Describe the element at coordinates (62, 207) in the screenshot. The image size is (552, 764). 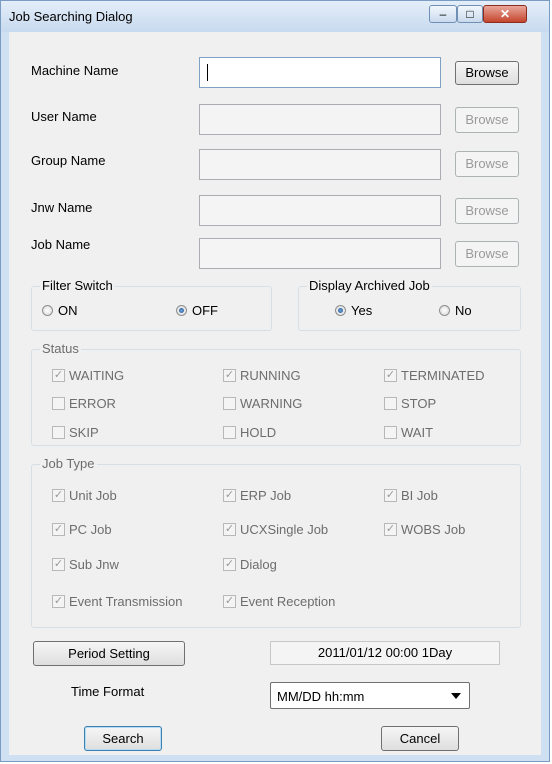
I see `jnw-name-label: Jnw Name` at that location.